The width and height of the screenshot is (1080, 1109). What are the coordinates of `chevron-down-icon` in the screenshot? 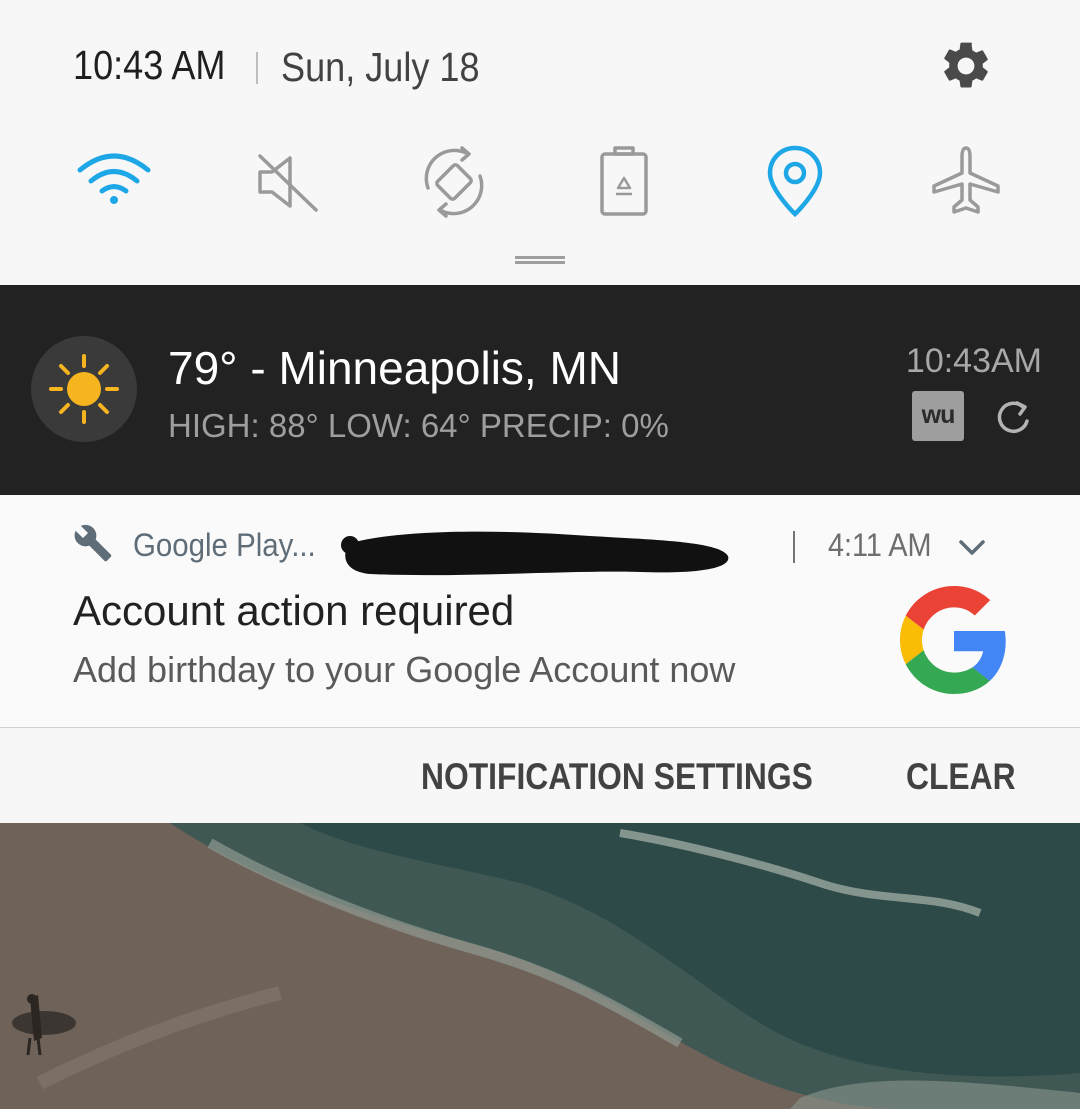 It's located at (972, 547).